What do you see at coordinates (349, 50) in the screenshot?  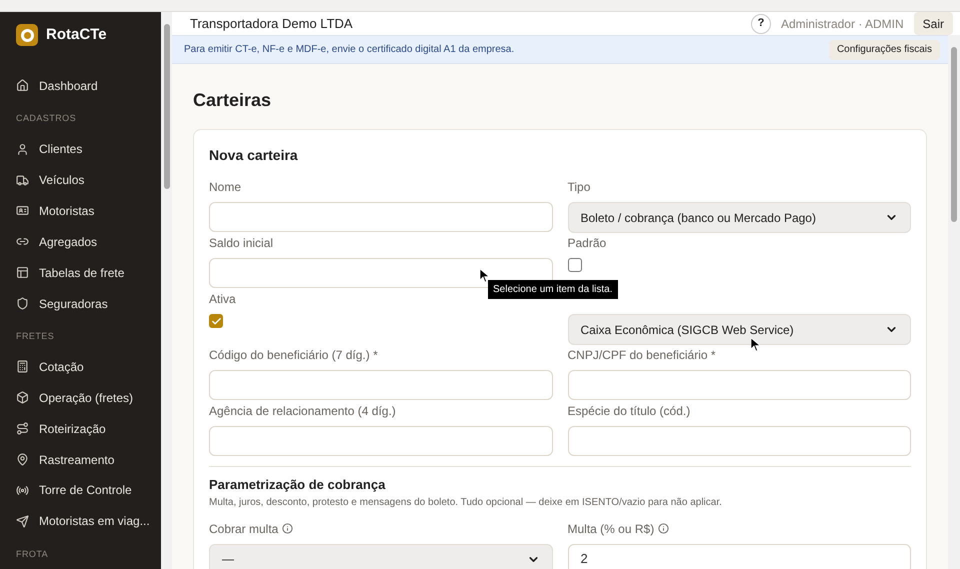 I see `banner-text: Para emitir CT-e, NF-e e MDF-e, envie o certificado digital A1 da empresa.` at bounding box center [349, 50].